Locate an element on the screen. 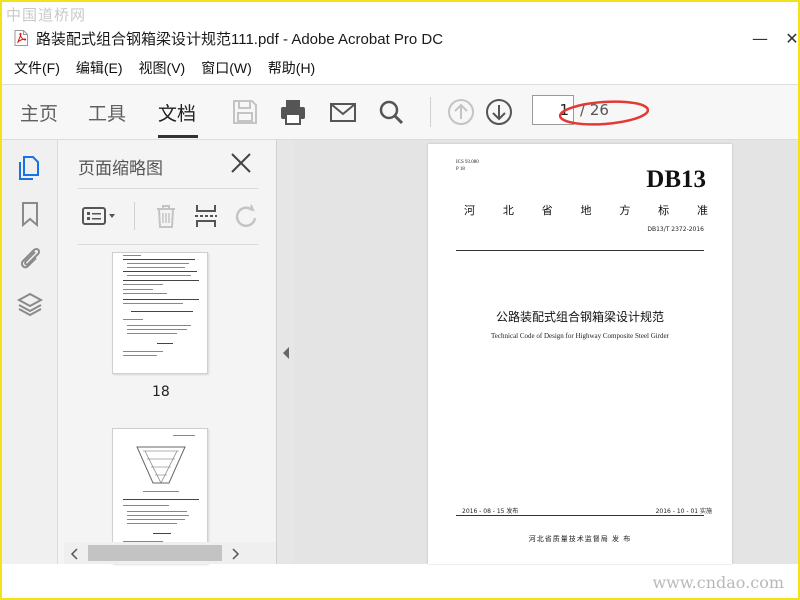 This screenshot has height=600, width=800. menu-file: 文件(F) is located at coordinates (37, 68).